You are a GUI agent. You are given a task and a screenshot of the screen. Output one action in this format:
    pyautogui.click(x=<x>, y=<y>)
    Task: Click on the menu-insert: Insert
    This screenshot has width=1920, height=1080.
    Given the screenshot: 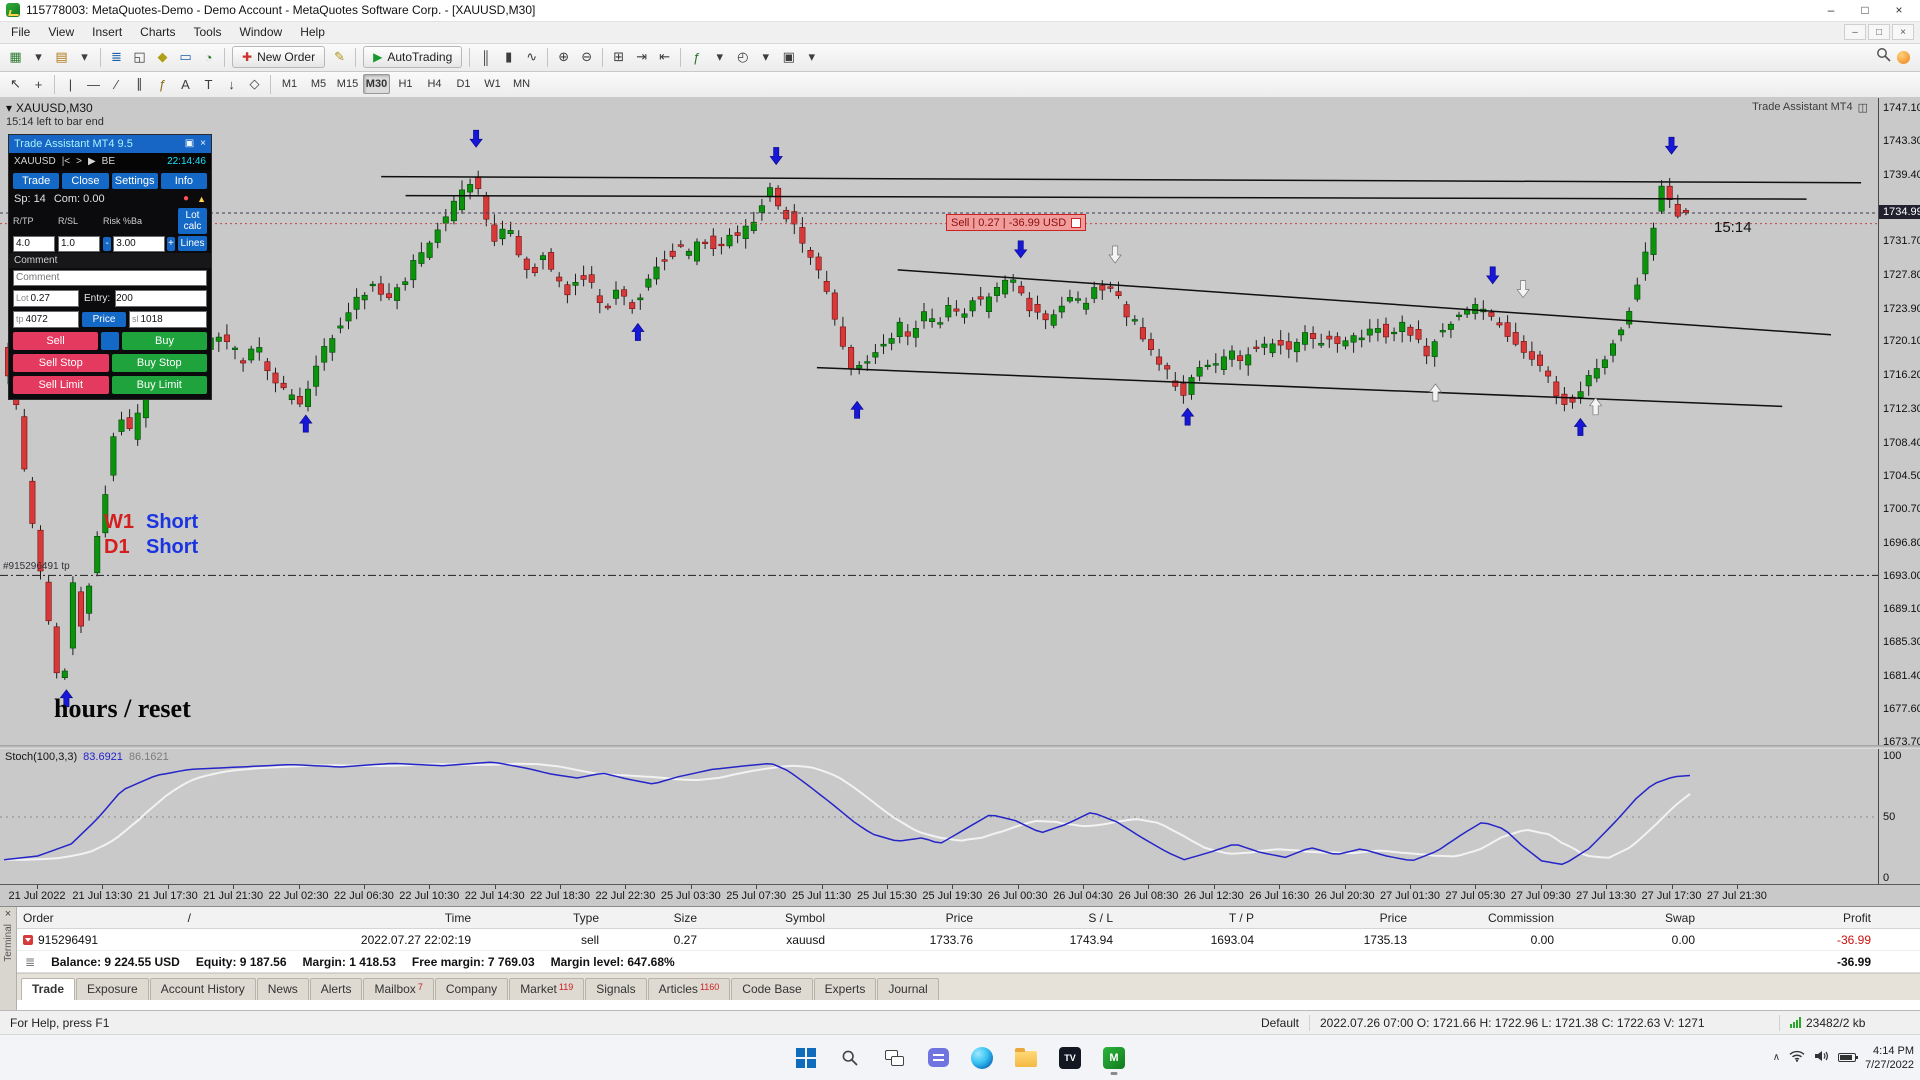 What is the action you would take?
    pyautogui.click(x=107, y=32)
    